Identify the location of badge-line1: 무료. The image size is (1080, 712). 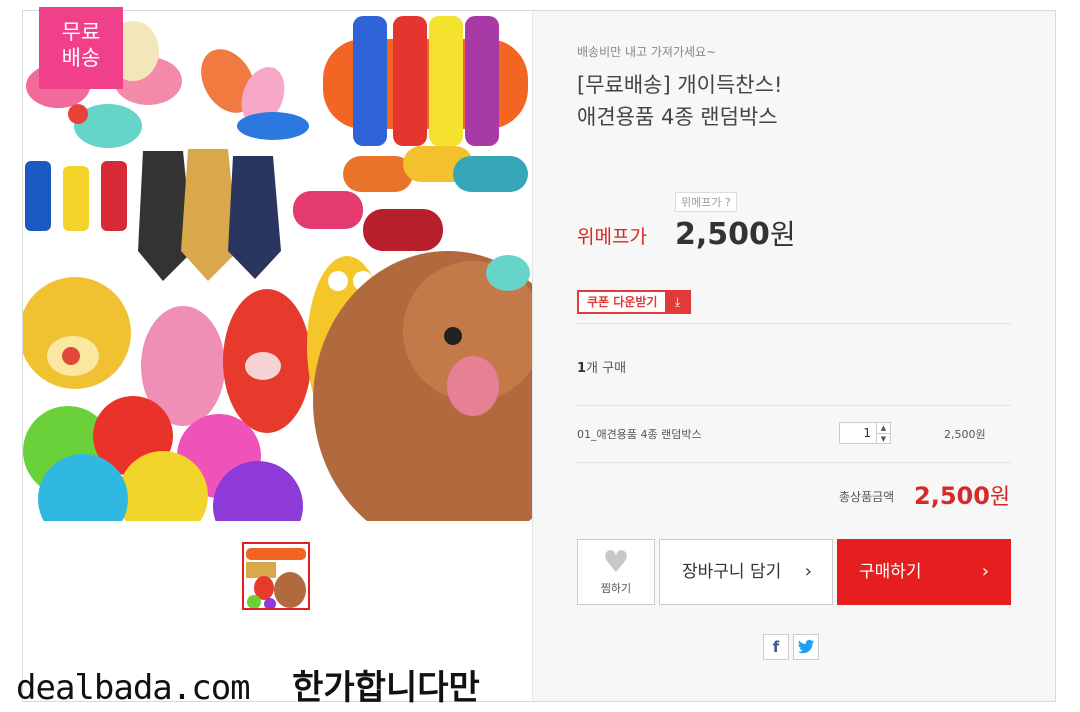
(81, 32).